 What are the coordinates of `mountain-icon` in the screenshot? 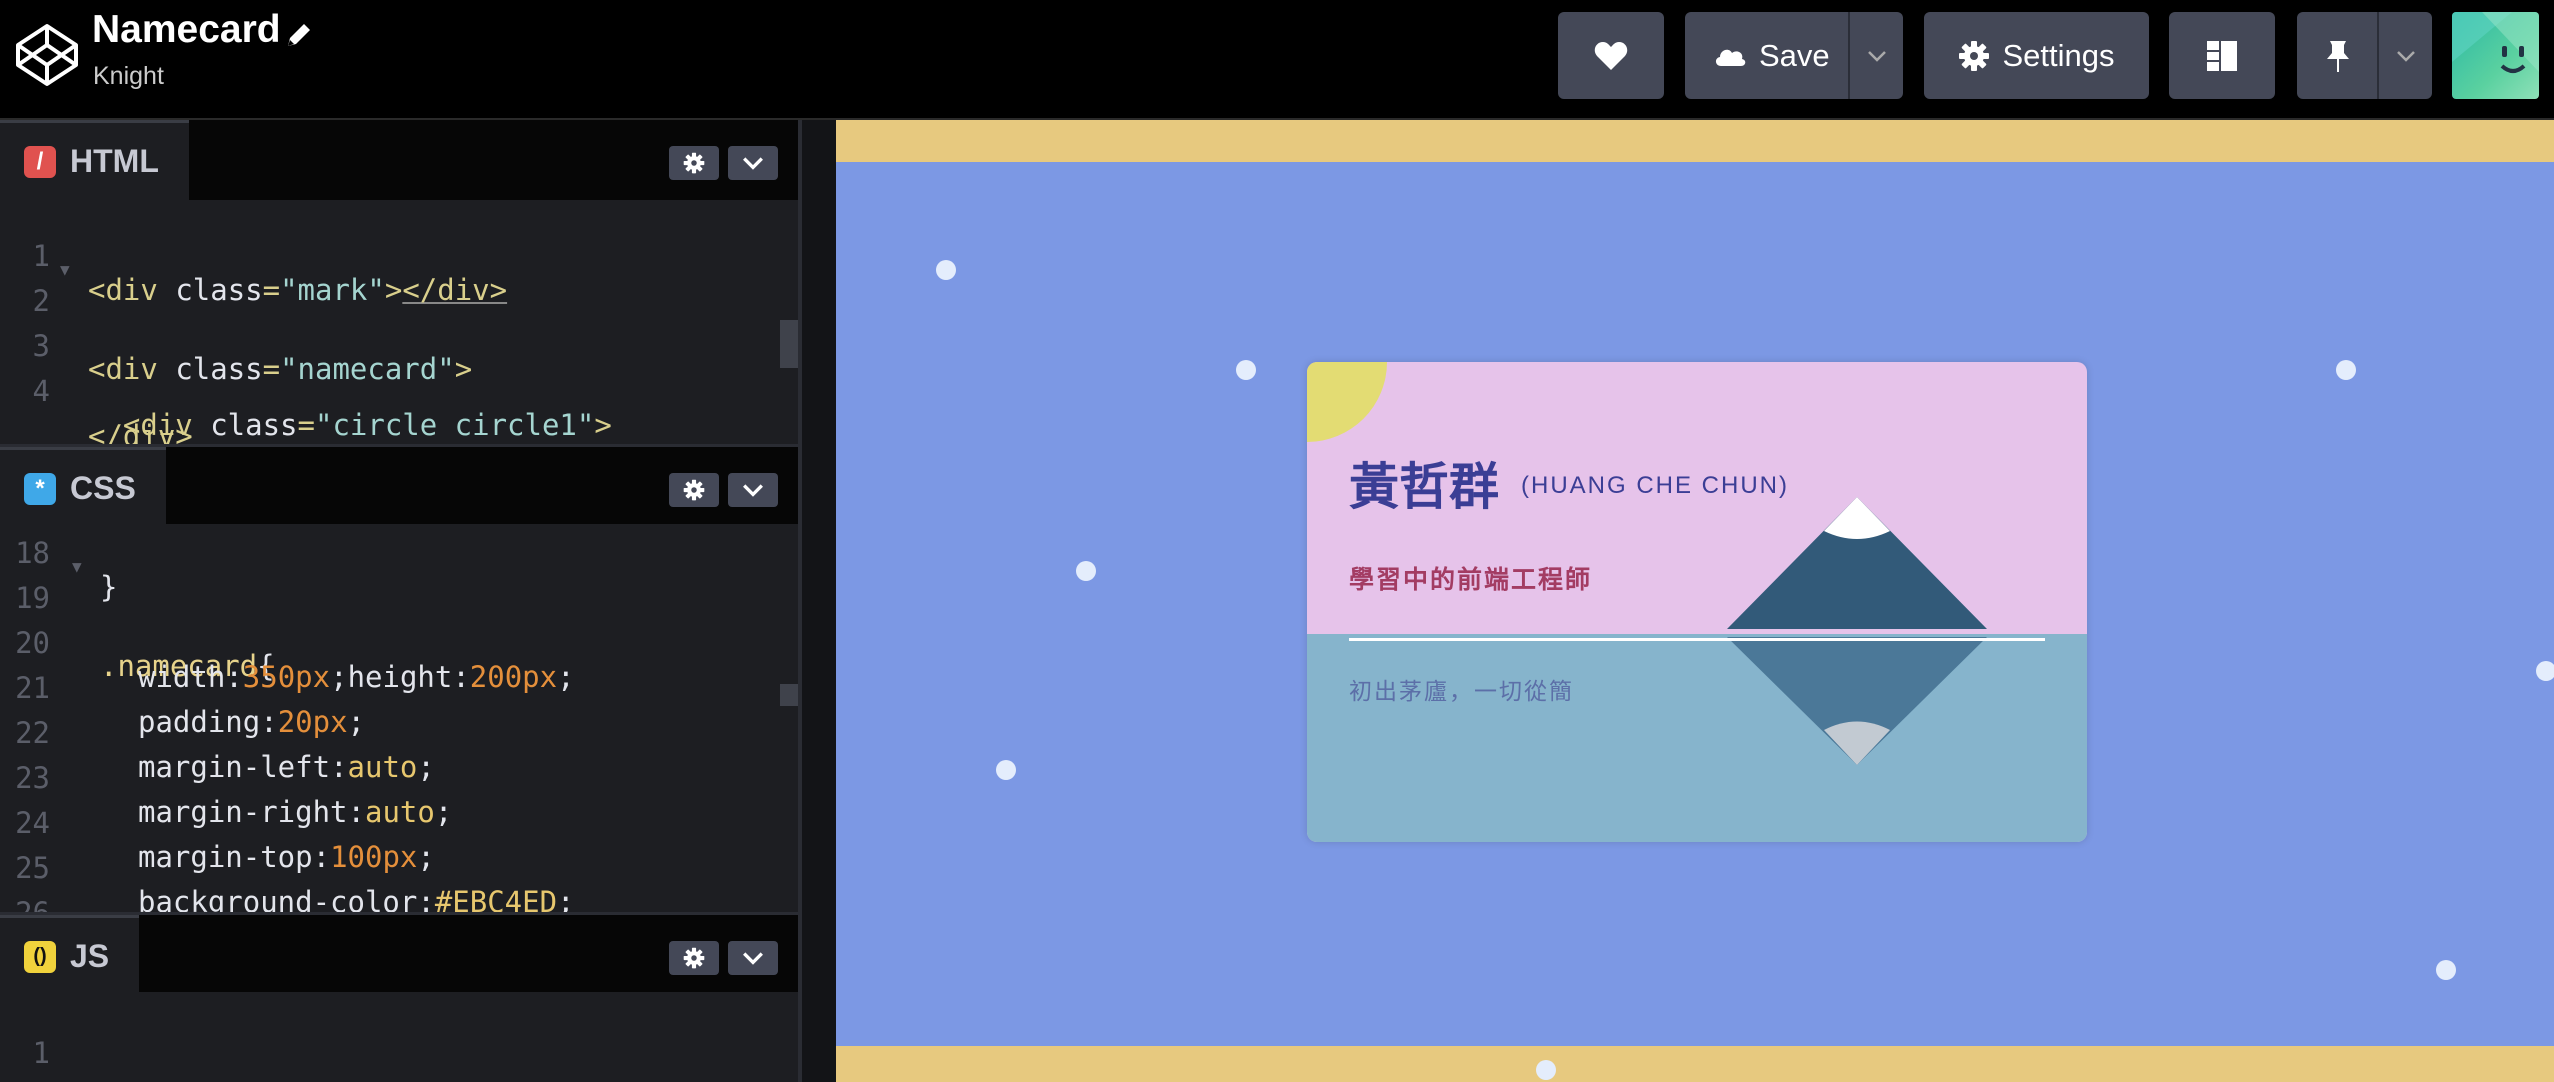 It's located at (1857, 631).